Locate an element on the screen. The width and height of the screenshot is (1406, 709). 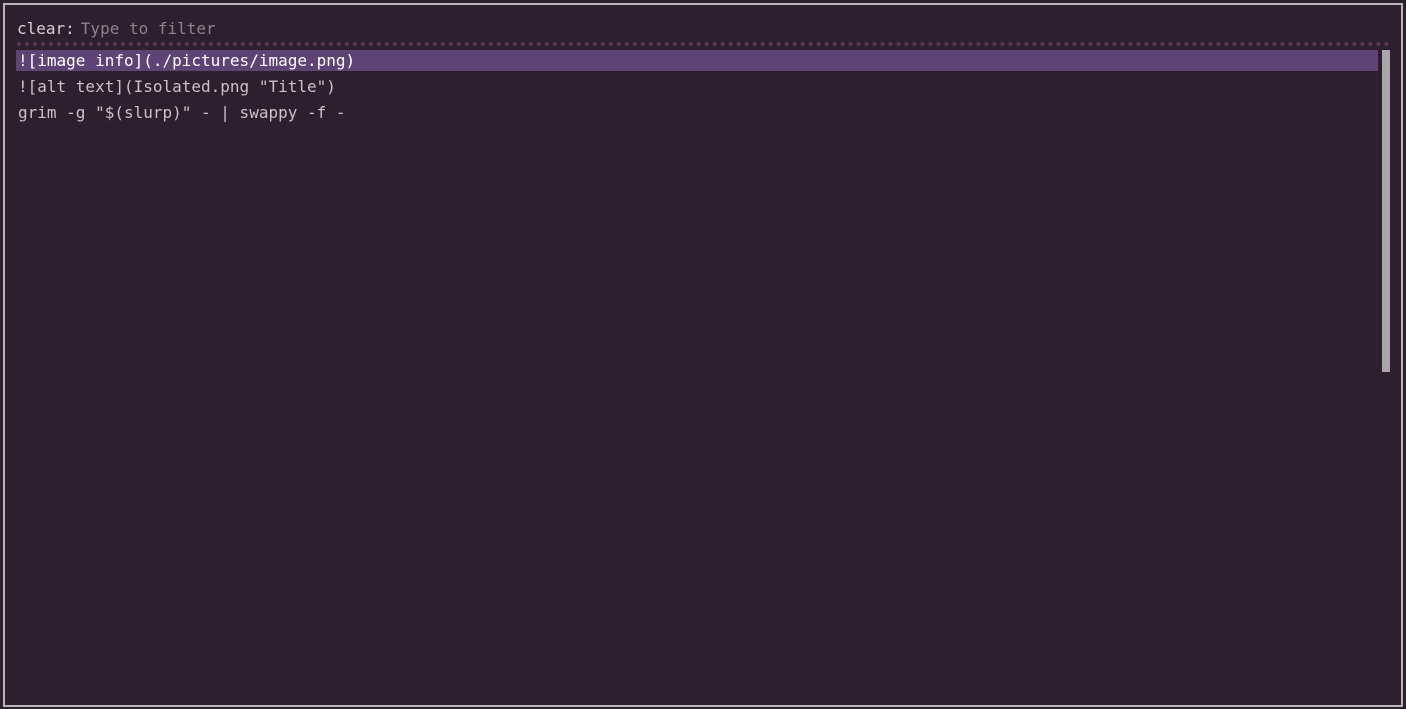
separator is located at coordinates (703, 44).